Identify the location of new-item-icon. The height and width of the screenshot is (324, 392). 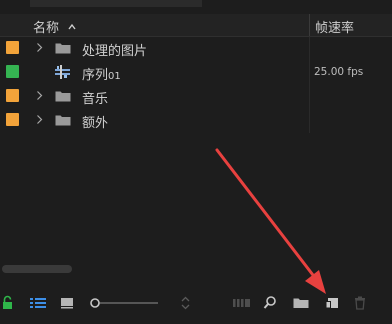
(332, 303).